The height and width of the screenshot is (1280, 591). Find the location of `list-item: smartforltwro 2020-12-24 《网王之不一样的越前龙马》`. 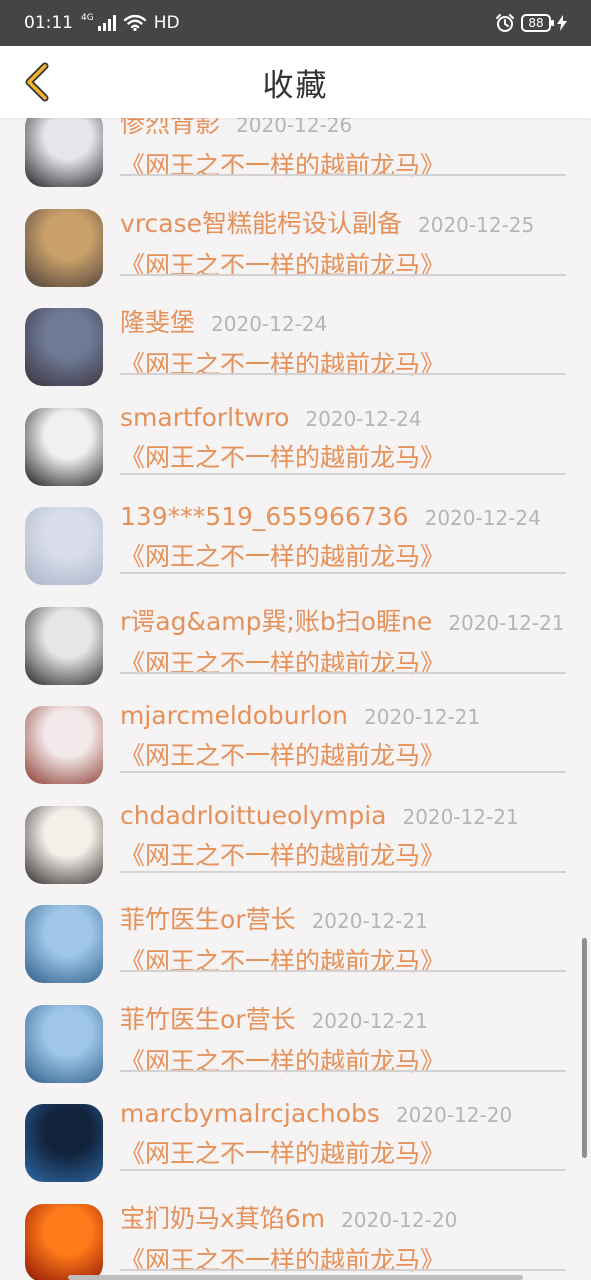

list-item: smartforltwro 2020-12-24 《网王之不一样的越前龙马》 is located at coordinates (295, 446).